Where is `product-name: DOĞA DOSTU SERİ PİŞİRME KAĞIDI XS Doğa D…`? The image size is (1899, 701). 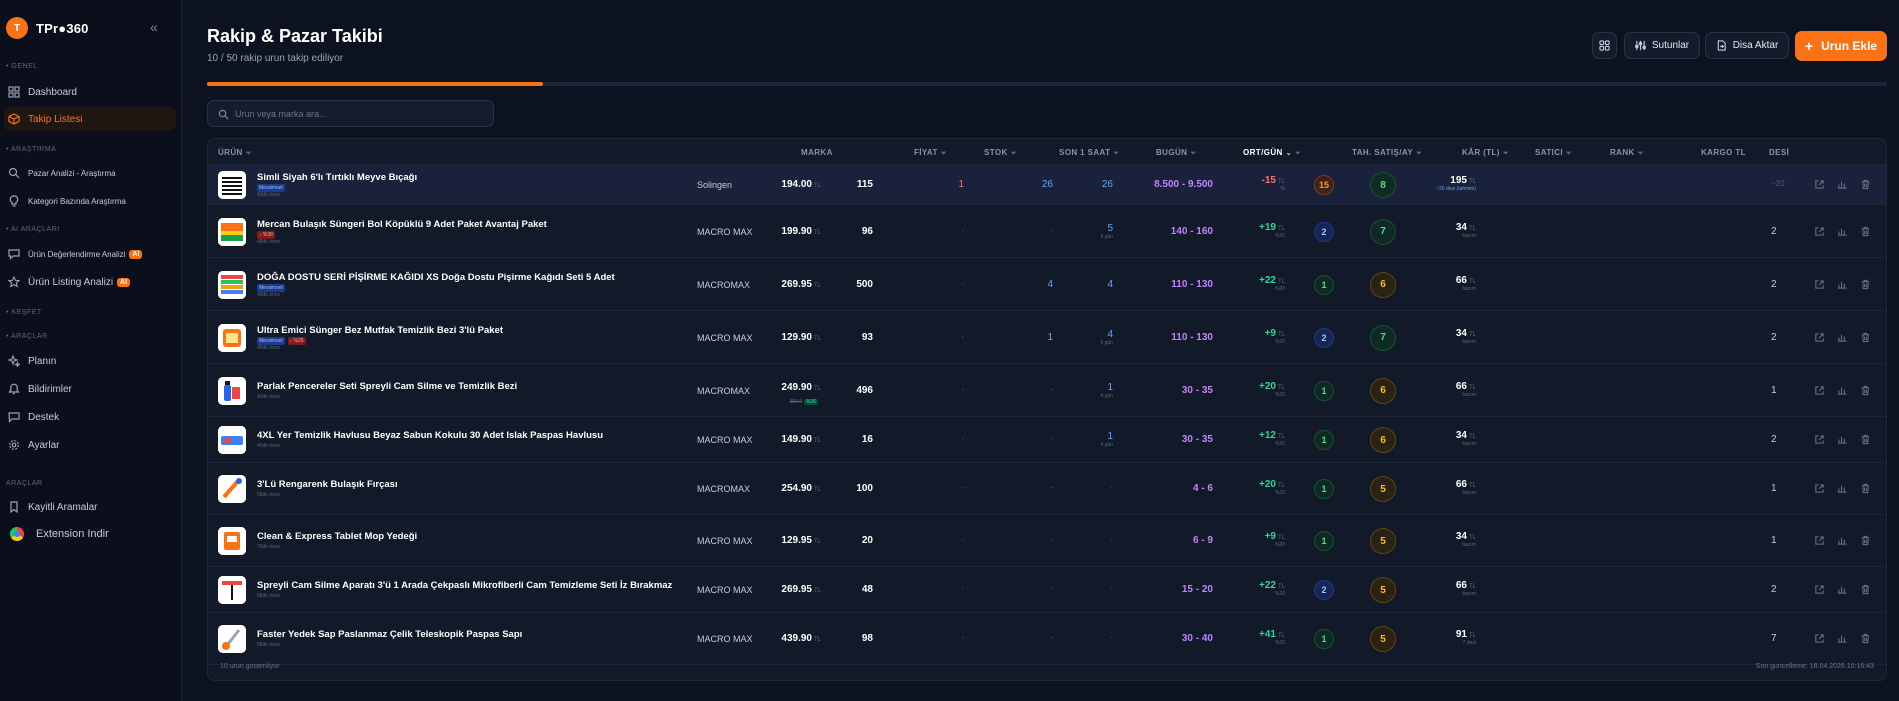
product-name: DOĞA DOSTU SERİ PİŞİRME KAĞIDI XS Doğa D… is located at coordinates (436, 277).